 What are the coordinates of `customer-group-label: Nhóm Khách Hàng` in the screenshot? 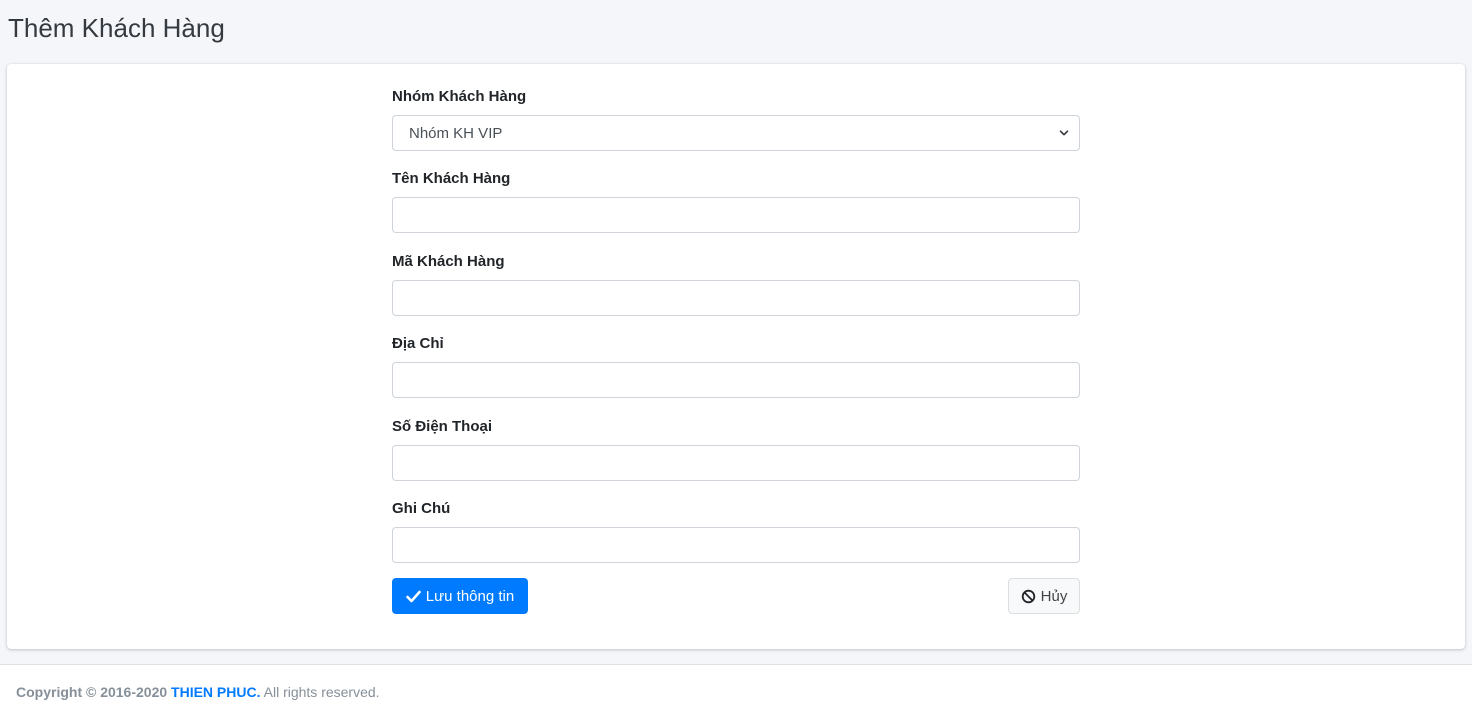 It's located at (459, 96).